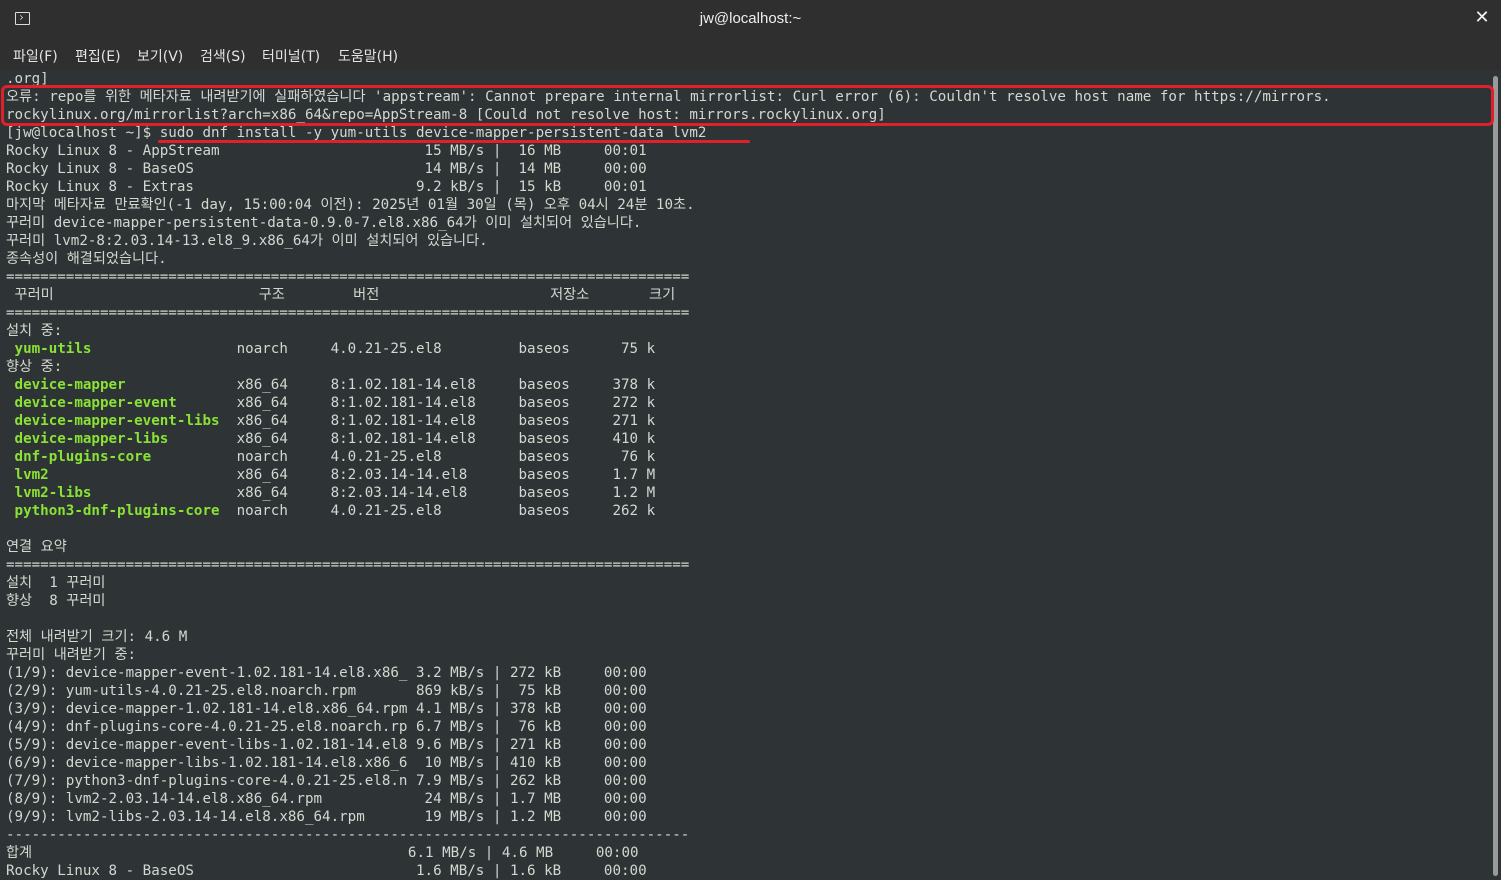  Describe the element at coordinates (27, 79) in the screenshot. I see `terminal-line: .org]` at that location.